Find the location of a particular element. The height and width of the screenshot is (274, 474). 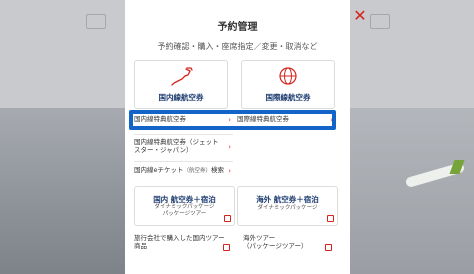

domestic-award-jetstar-link: 国内線特典航空券（ジェットスター・ジャパン） › is located at coordinates (183, 147).